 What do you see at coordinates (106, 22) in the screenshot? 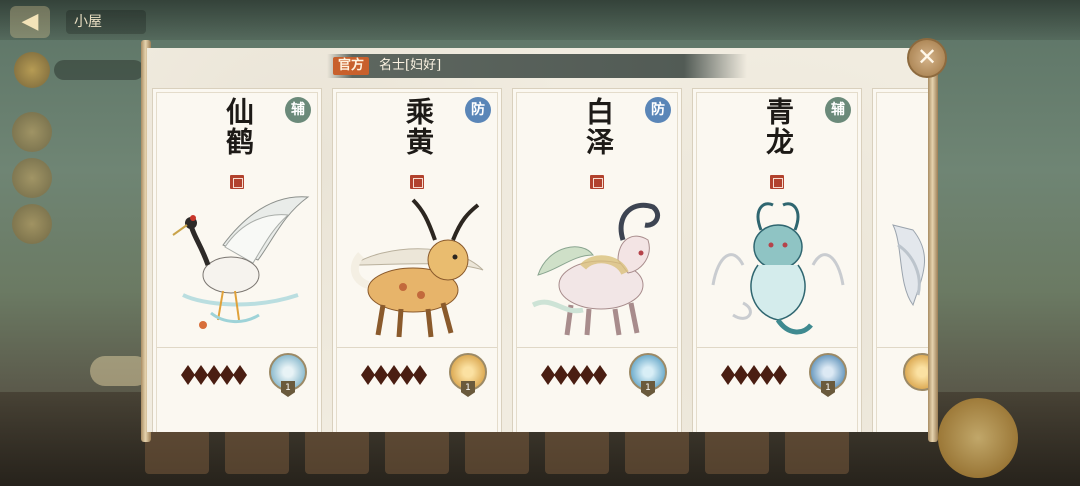
I see `background-title: 小屋` at bounding box center [106, 22].